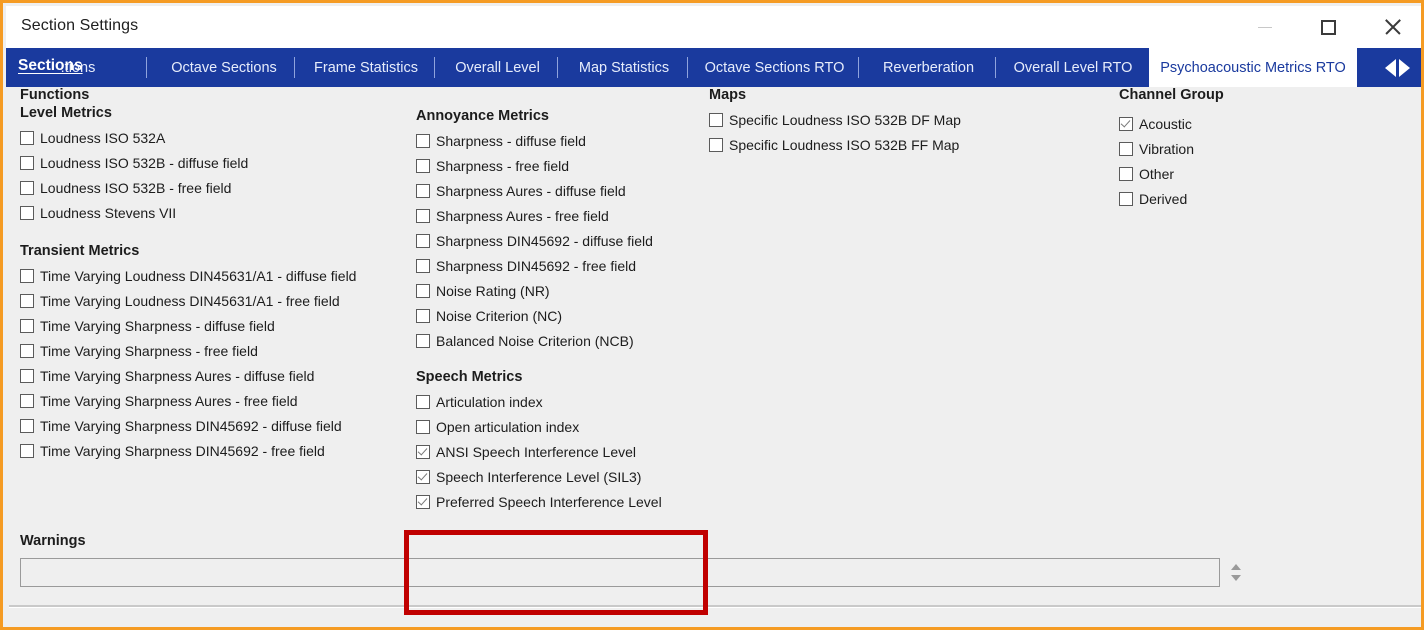 The width and height of the screenshot is (1424, 630). What do you see at coordinates (774, 67) in the screenshot?
I see `tab-octave-sections-rto: Octave Sections RTO` at bounding box center [774, 67].